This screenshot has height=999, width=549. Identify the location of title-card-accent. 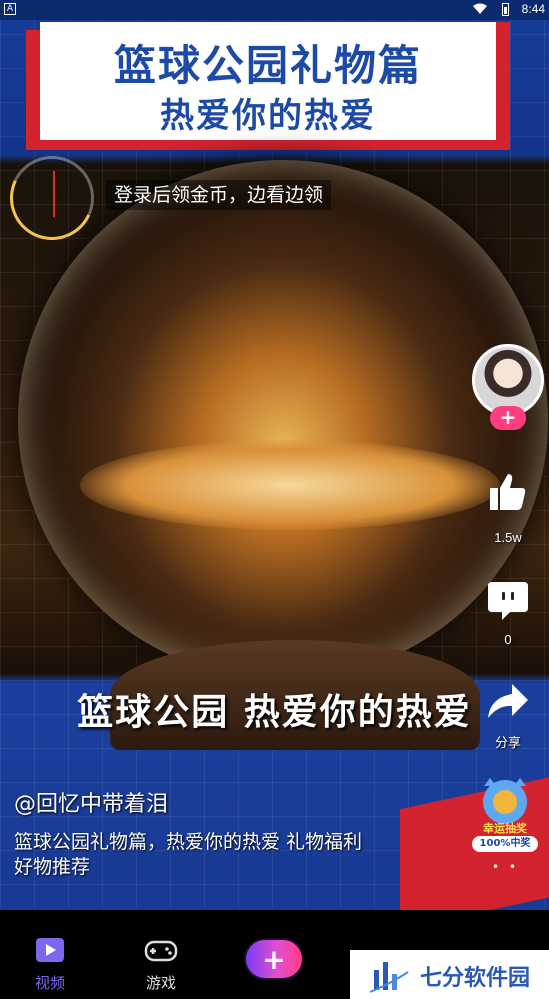
(33, 90).